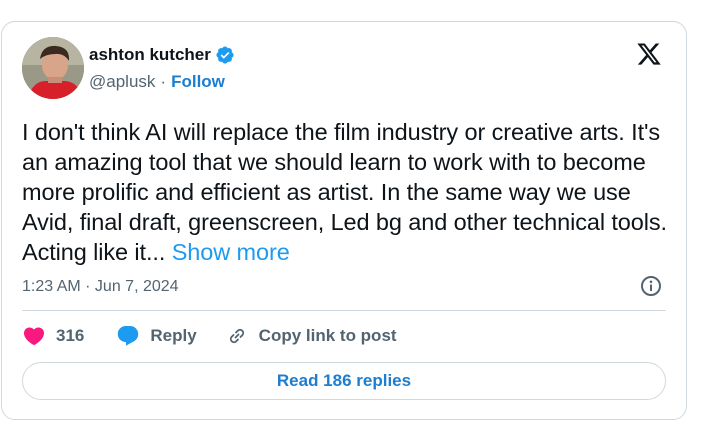 The image size is (705, 425). What do you see at coordinates (225, 55) in the screenshot?
I see `verified-badge-icon` at bounding box center [225, 55].